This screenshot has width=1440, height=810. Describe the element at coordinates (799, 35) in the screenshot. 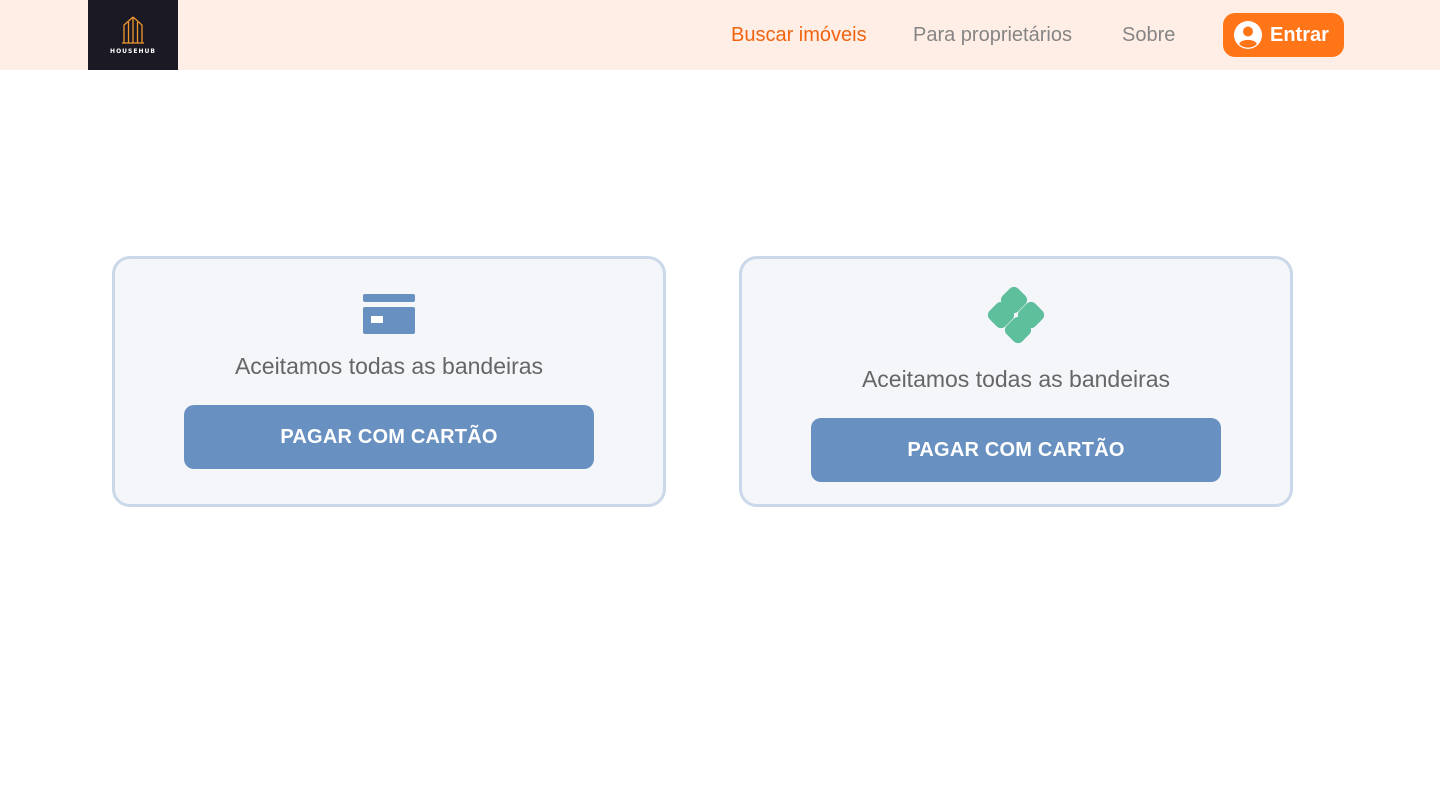

I see `nav-link-buscar-imoveis: Buscar imóveis` at that location.